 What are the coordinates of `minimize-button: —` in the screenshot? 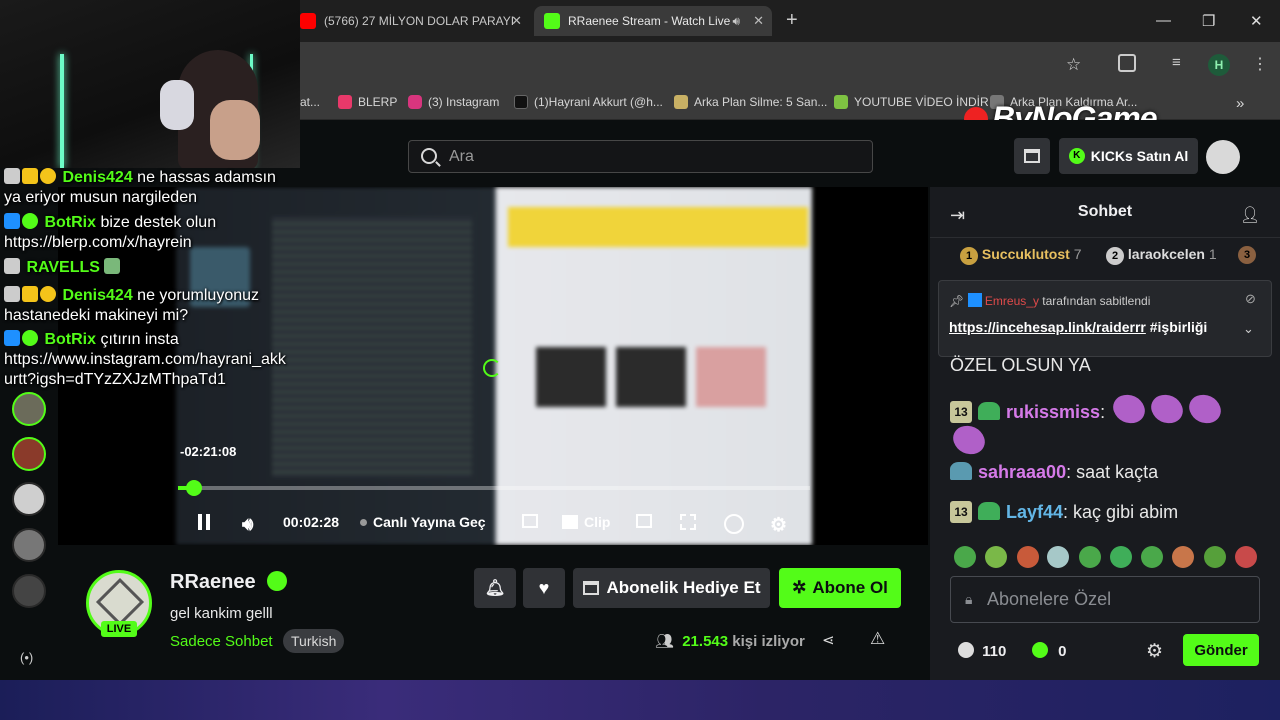 It's located at (1163, 20).